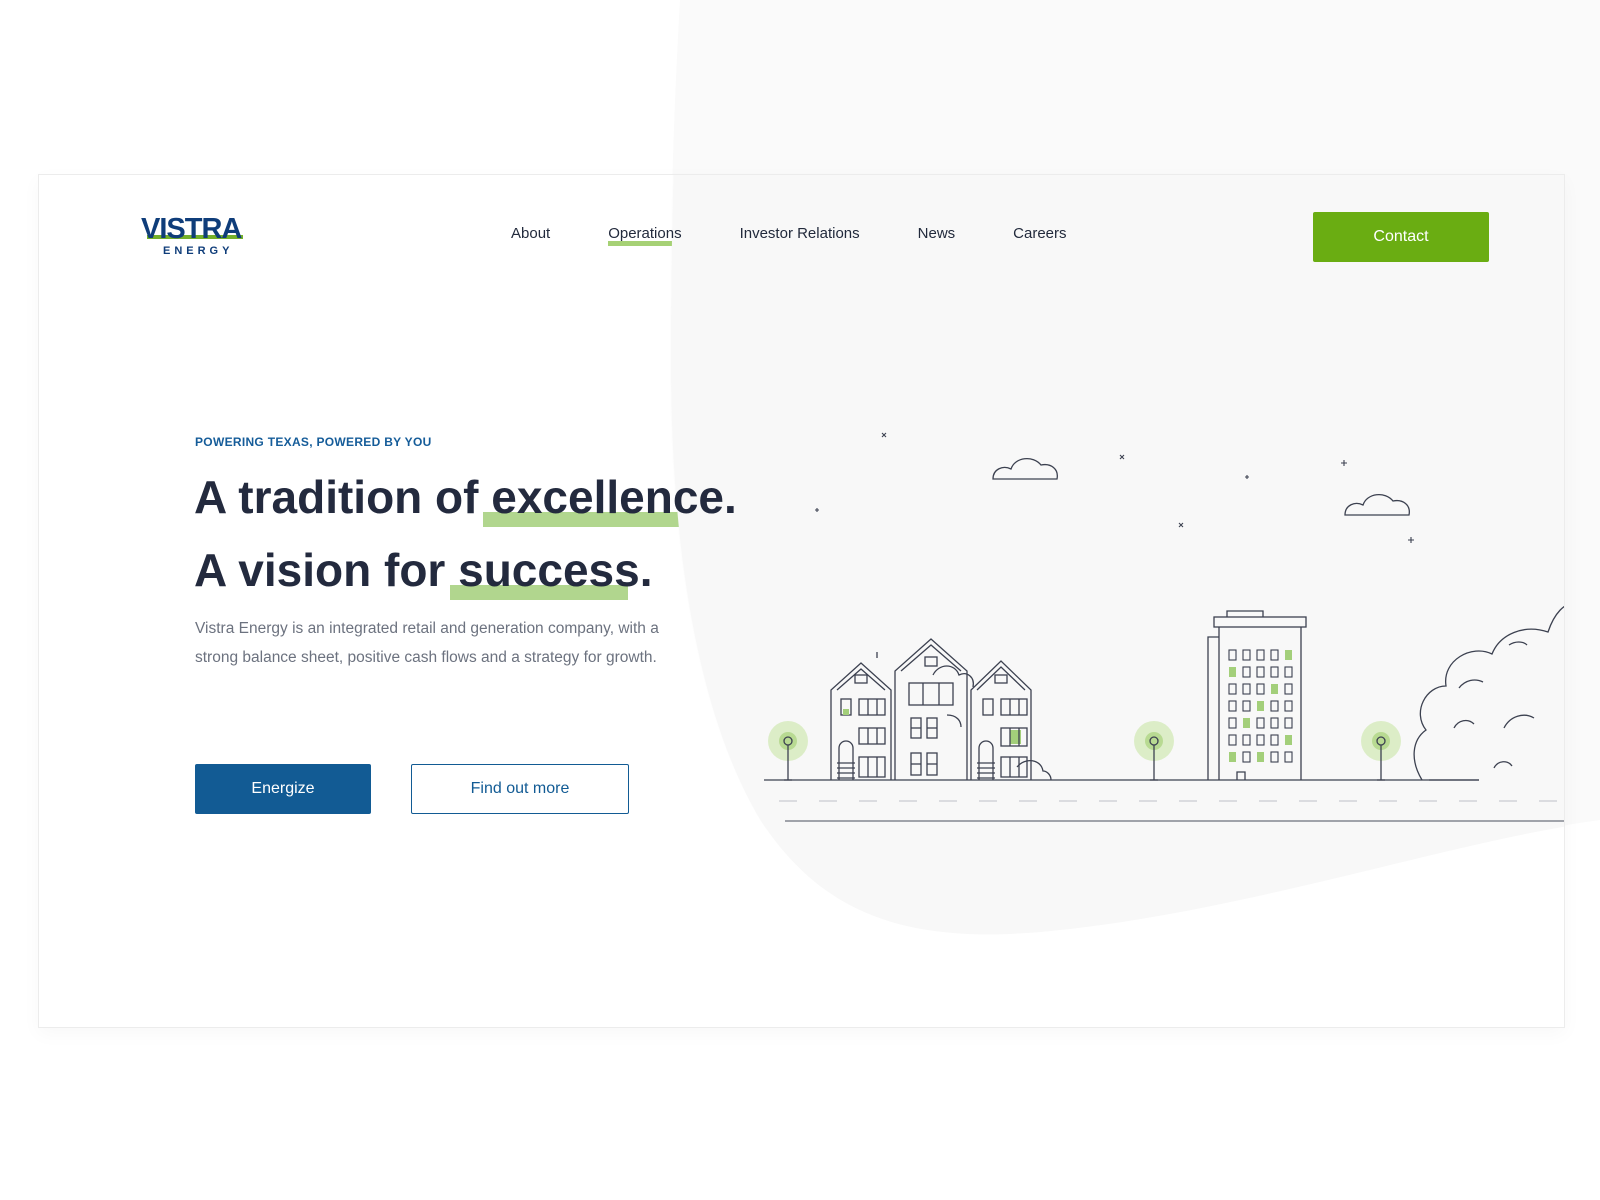 The height and width of the screenshot is (1200, 1600). What do you see at coordinates (1260, 706) in the screenshot?
I see `tower-windows` at bounding box center [1260, 706].